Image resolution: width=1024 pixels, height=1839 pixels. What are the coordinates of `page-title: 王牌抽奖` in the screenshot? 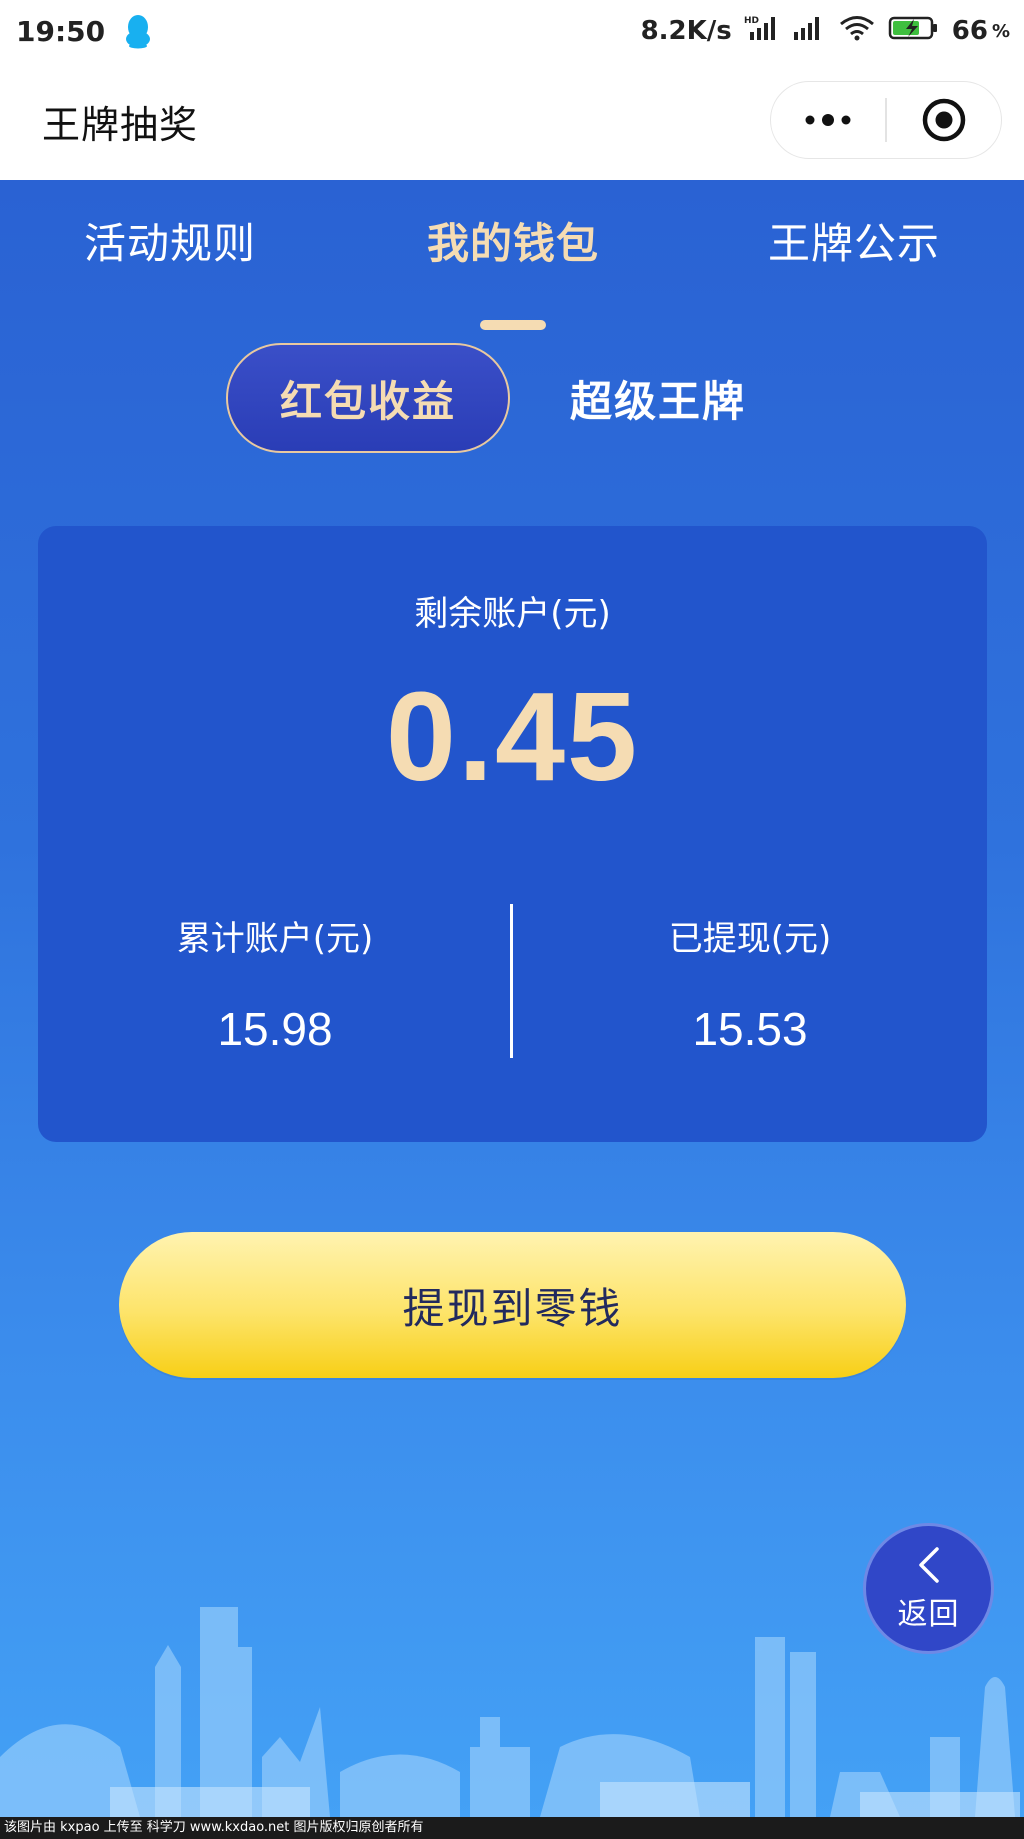 It's located at (120, 124).